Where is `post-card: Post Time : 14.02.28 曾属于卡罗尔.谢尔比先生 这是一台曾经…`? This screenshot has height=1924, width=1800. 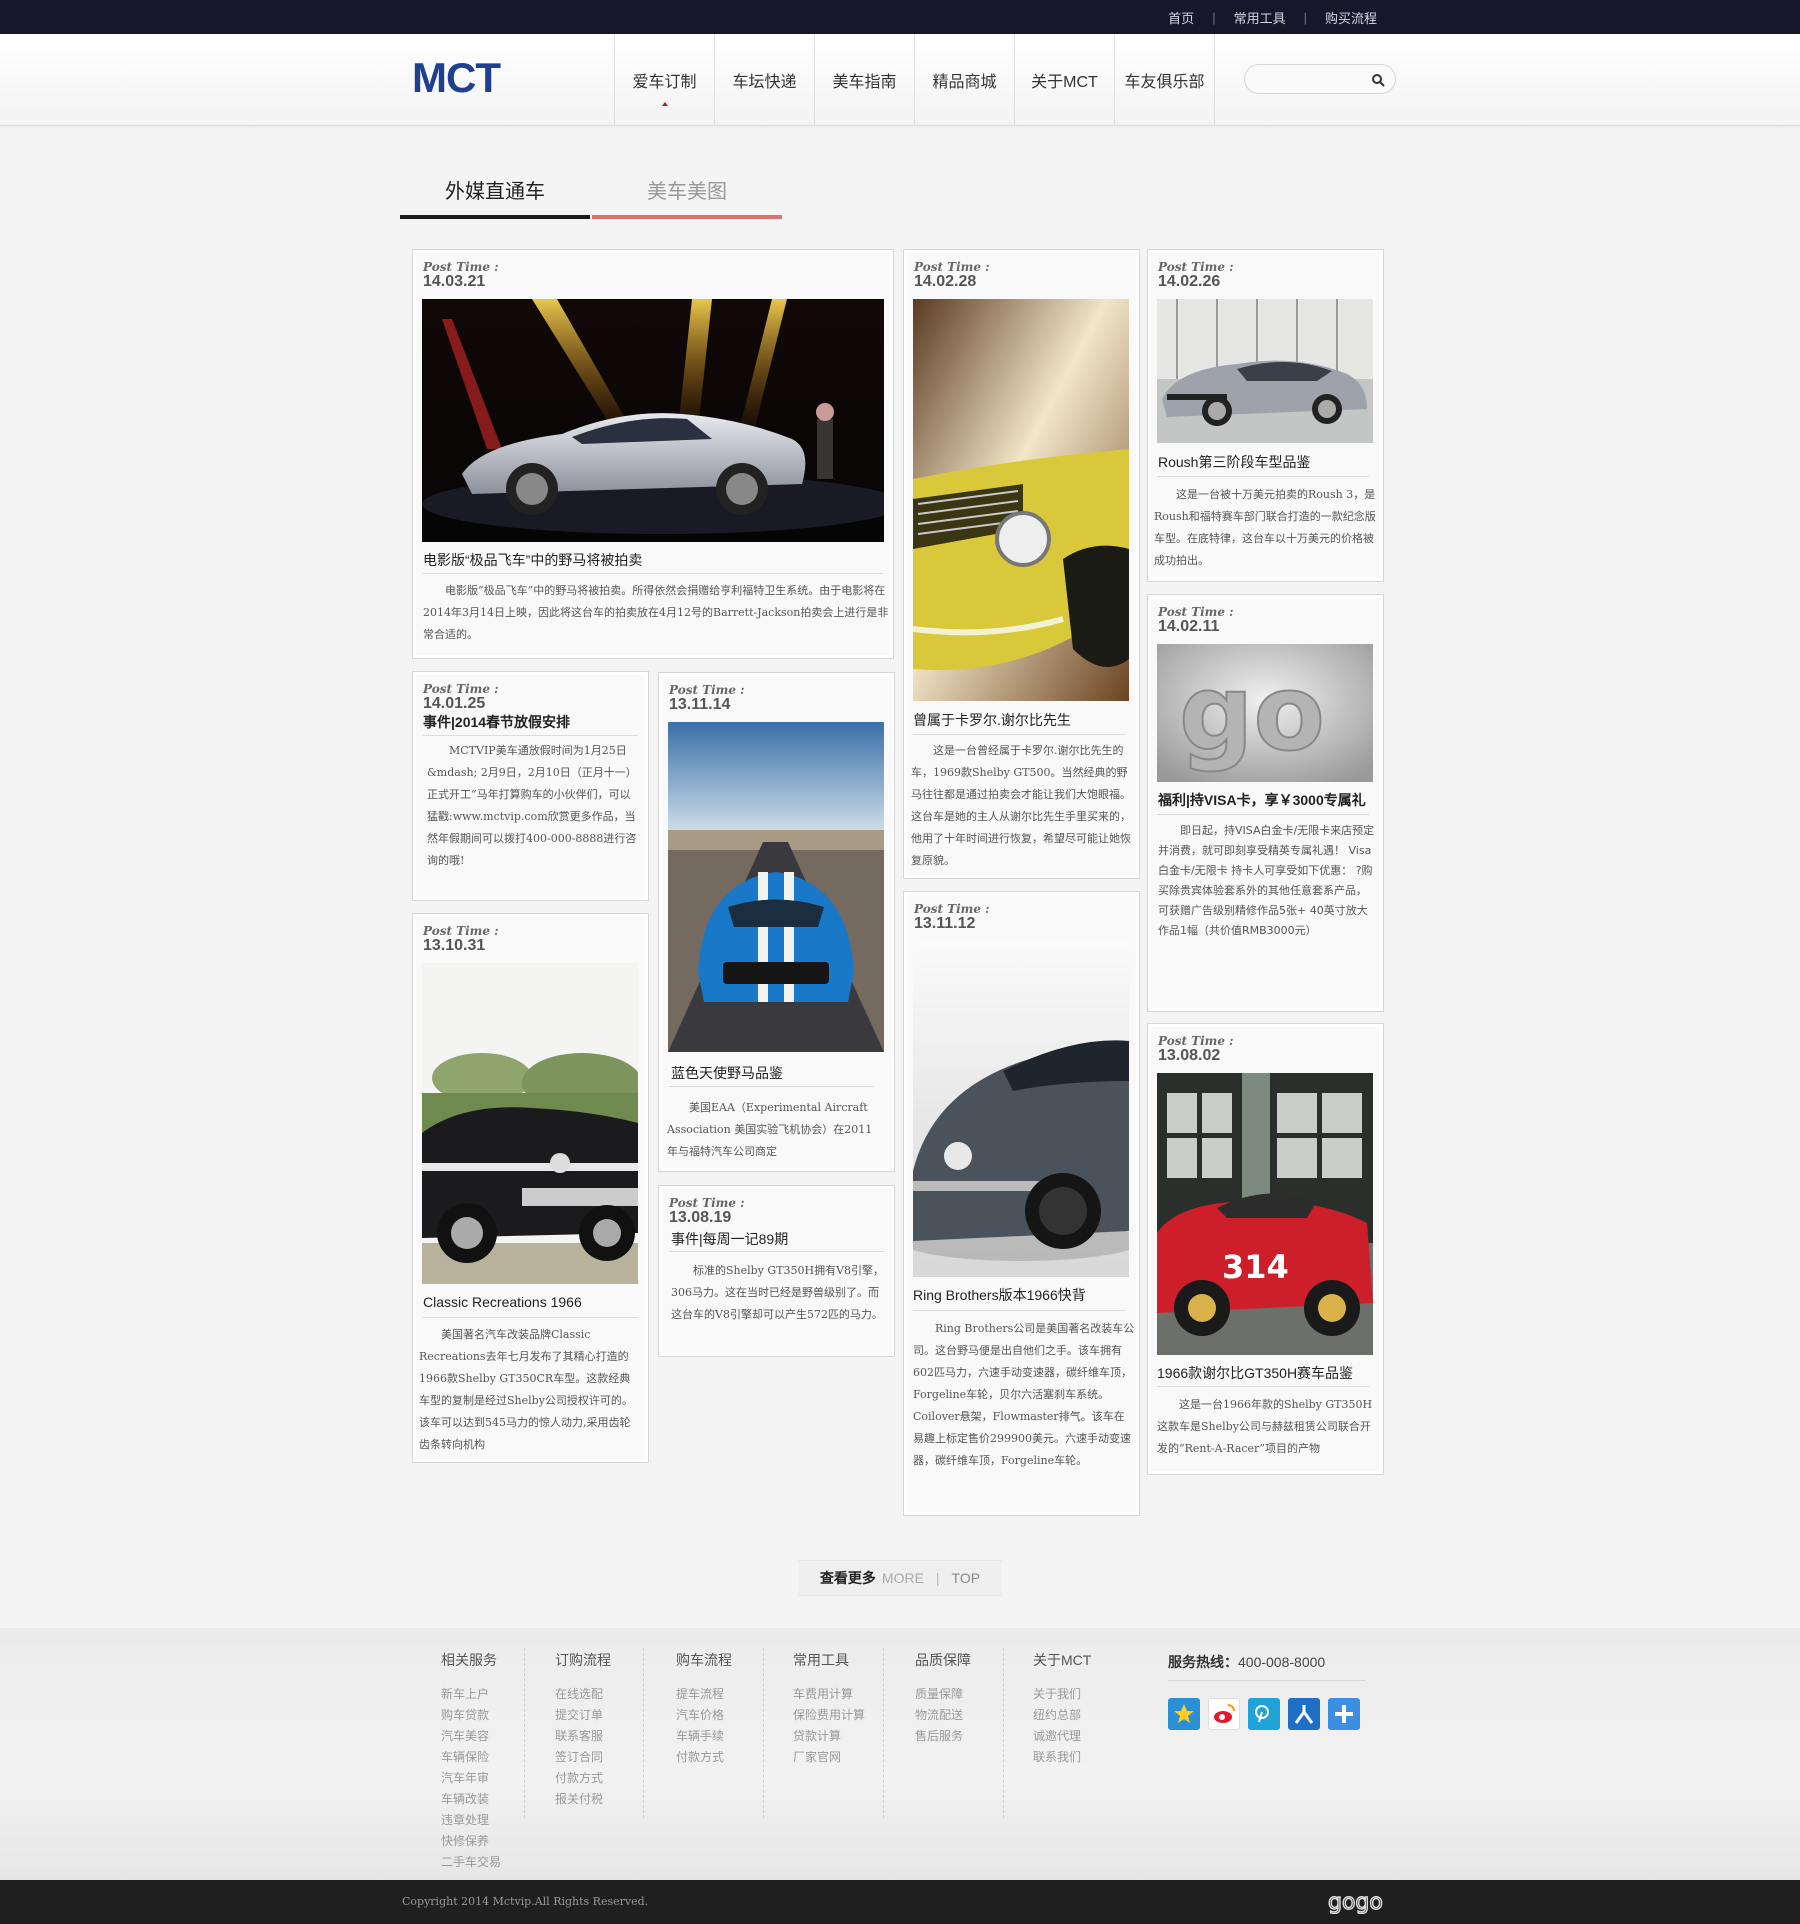 post-card: Post Time : 14.02.28 曾属于卡罗尔.谢尔比先生 这是一台曾经… is located at coordinates (1021, 564).